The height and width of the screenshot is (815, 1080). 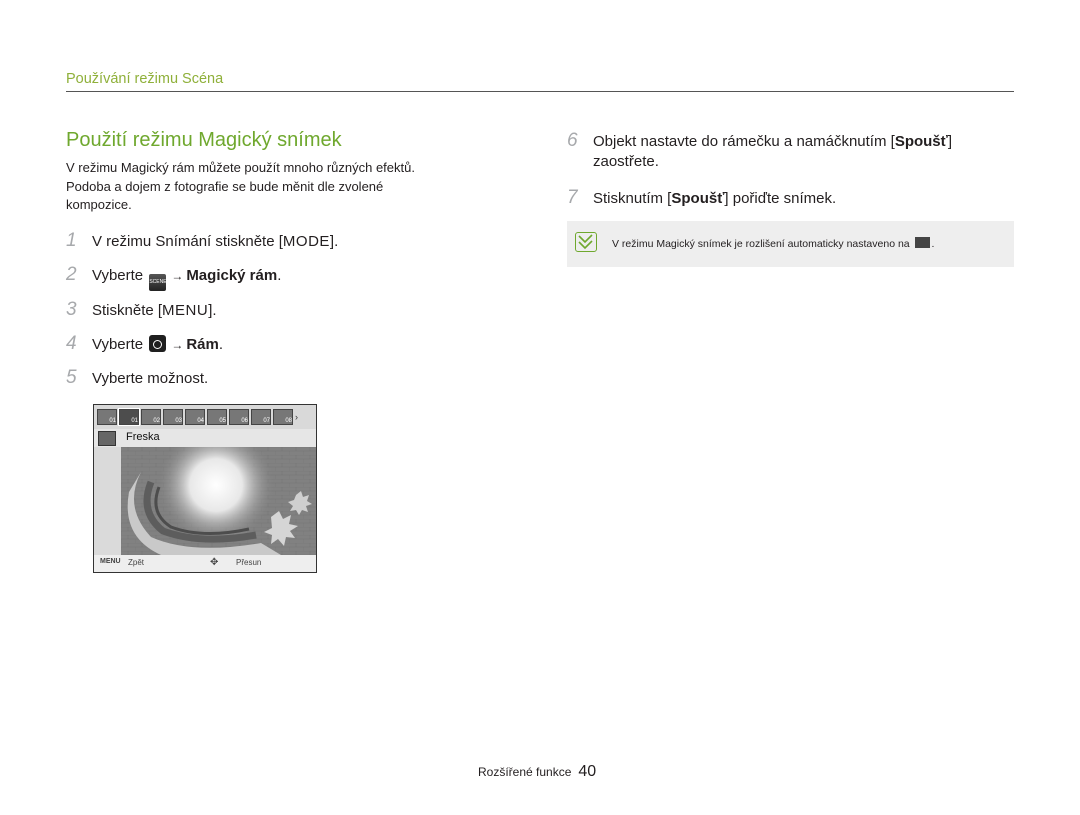 What do you see at coordinates (205, 438) in the screenshot?
I see `frame-name-row: Freska` at bounding box center [205, 438].